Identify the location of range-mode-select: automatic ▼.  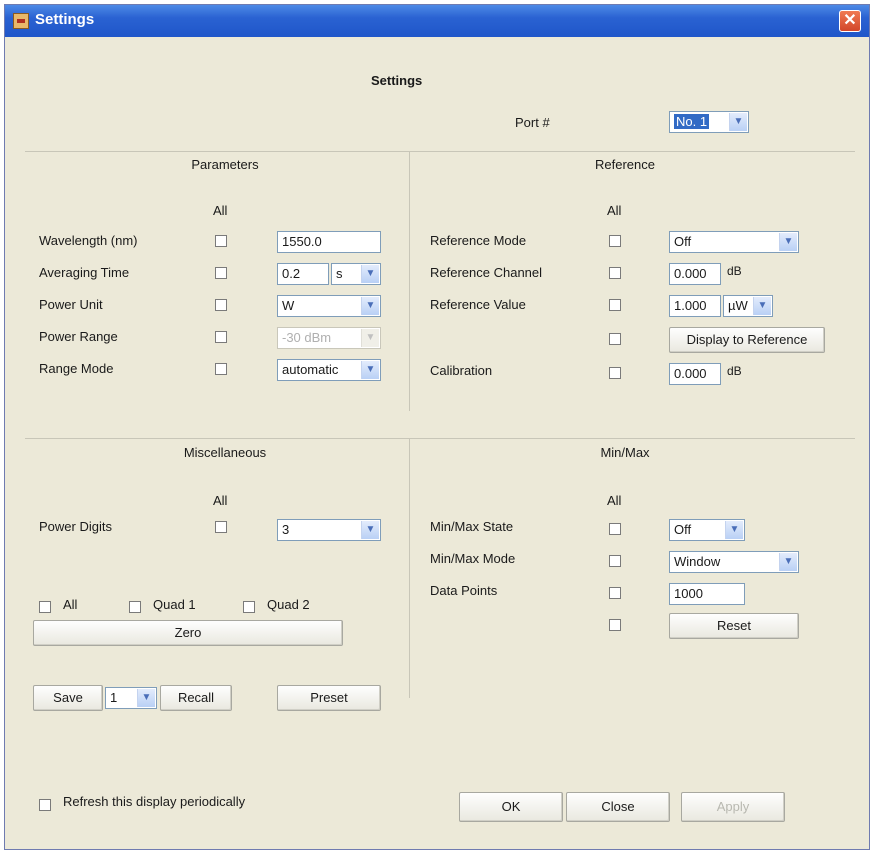
(329, 370).